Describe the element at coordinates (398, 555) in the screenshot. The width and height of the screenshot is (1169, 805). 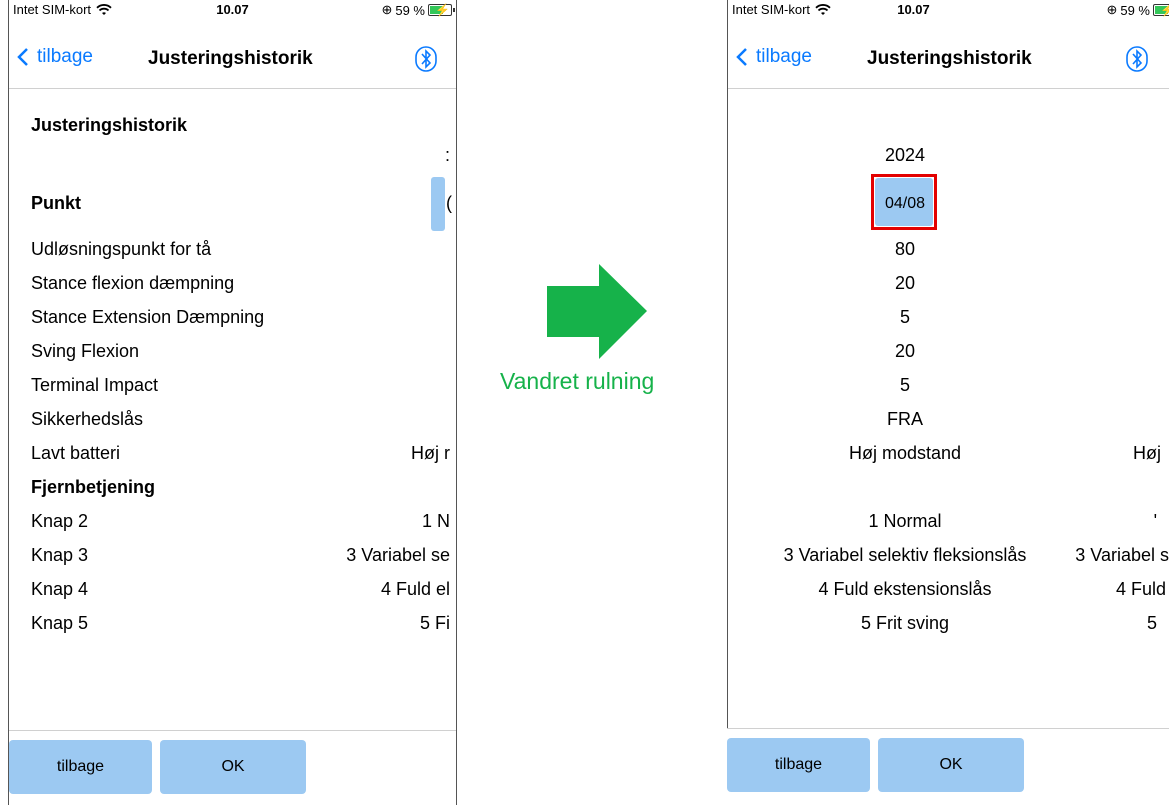
I see `remote-value: 3 Variabel se` at that location.